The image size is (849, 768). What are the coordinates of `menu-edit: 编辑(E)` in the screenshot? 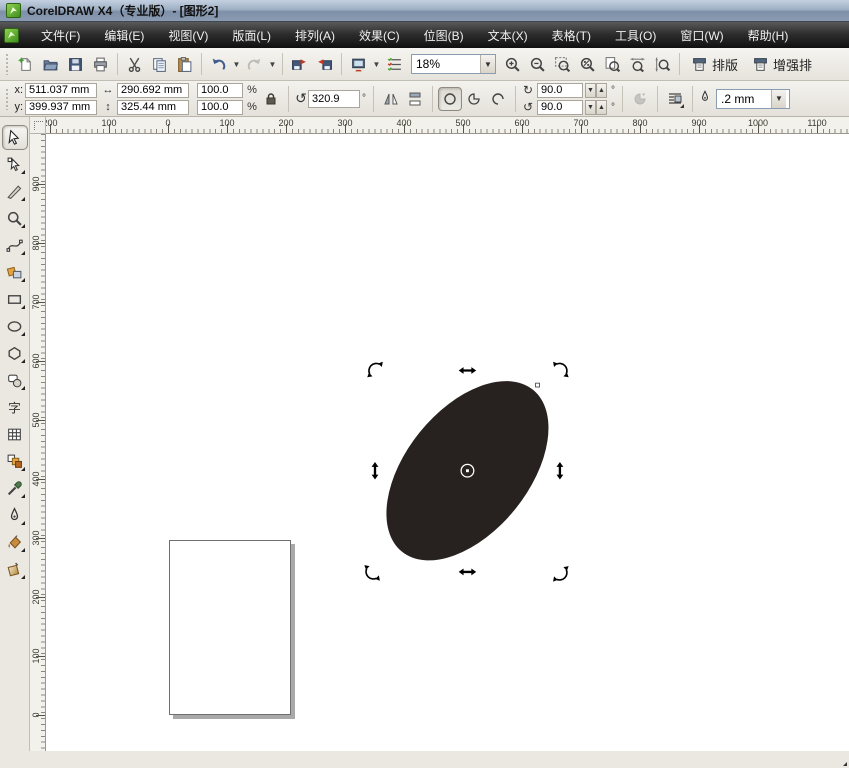 It's located at (124, 36).